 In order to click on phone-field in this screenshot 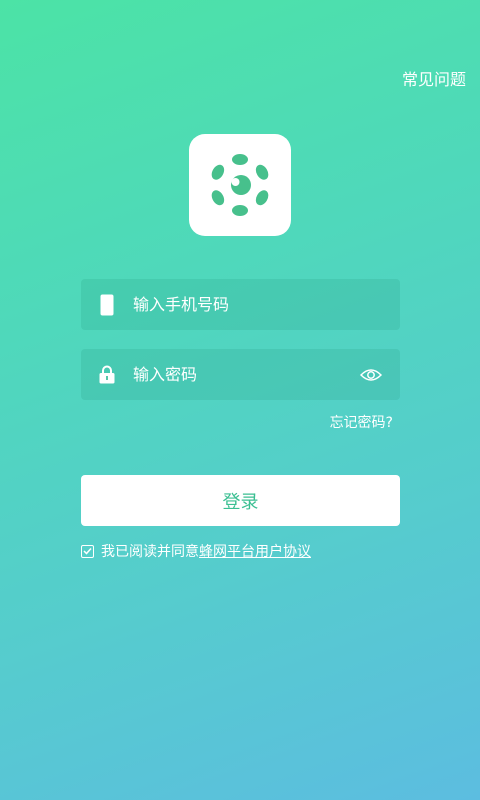, I will do `click(240, 304)`.